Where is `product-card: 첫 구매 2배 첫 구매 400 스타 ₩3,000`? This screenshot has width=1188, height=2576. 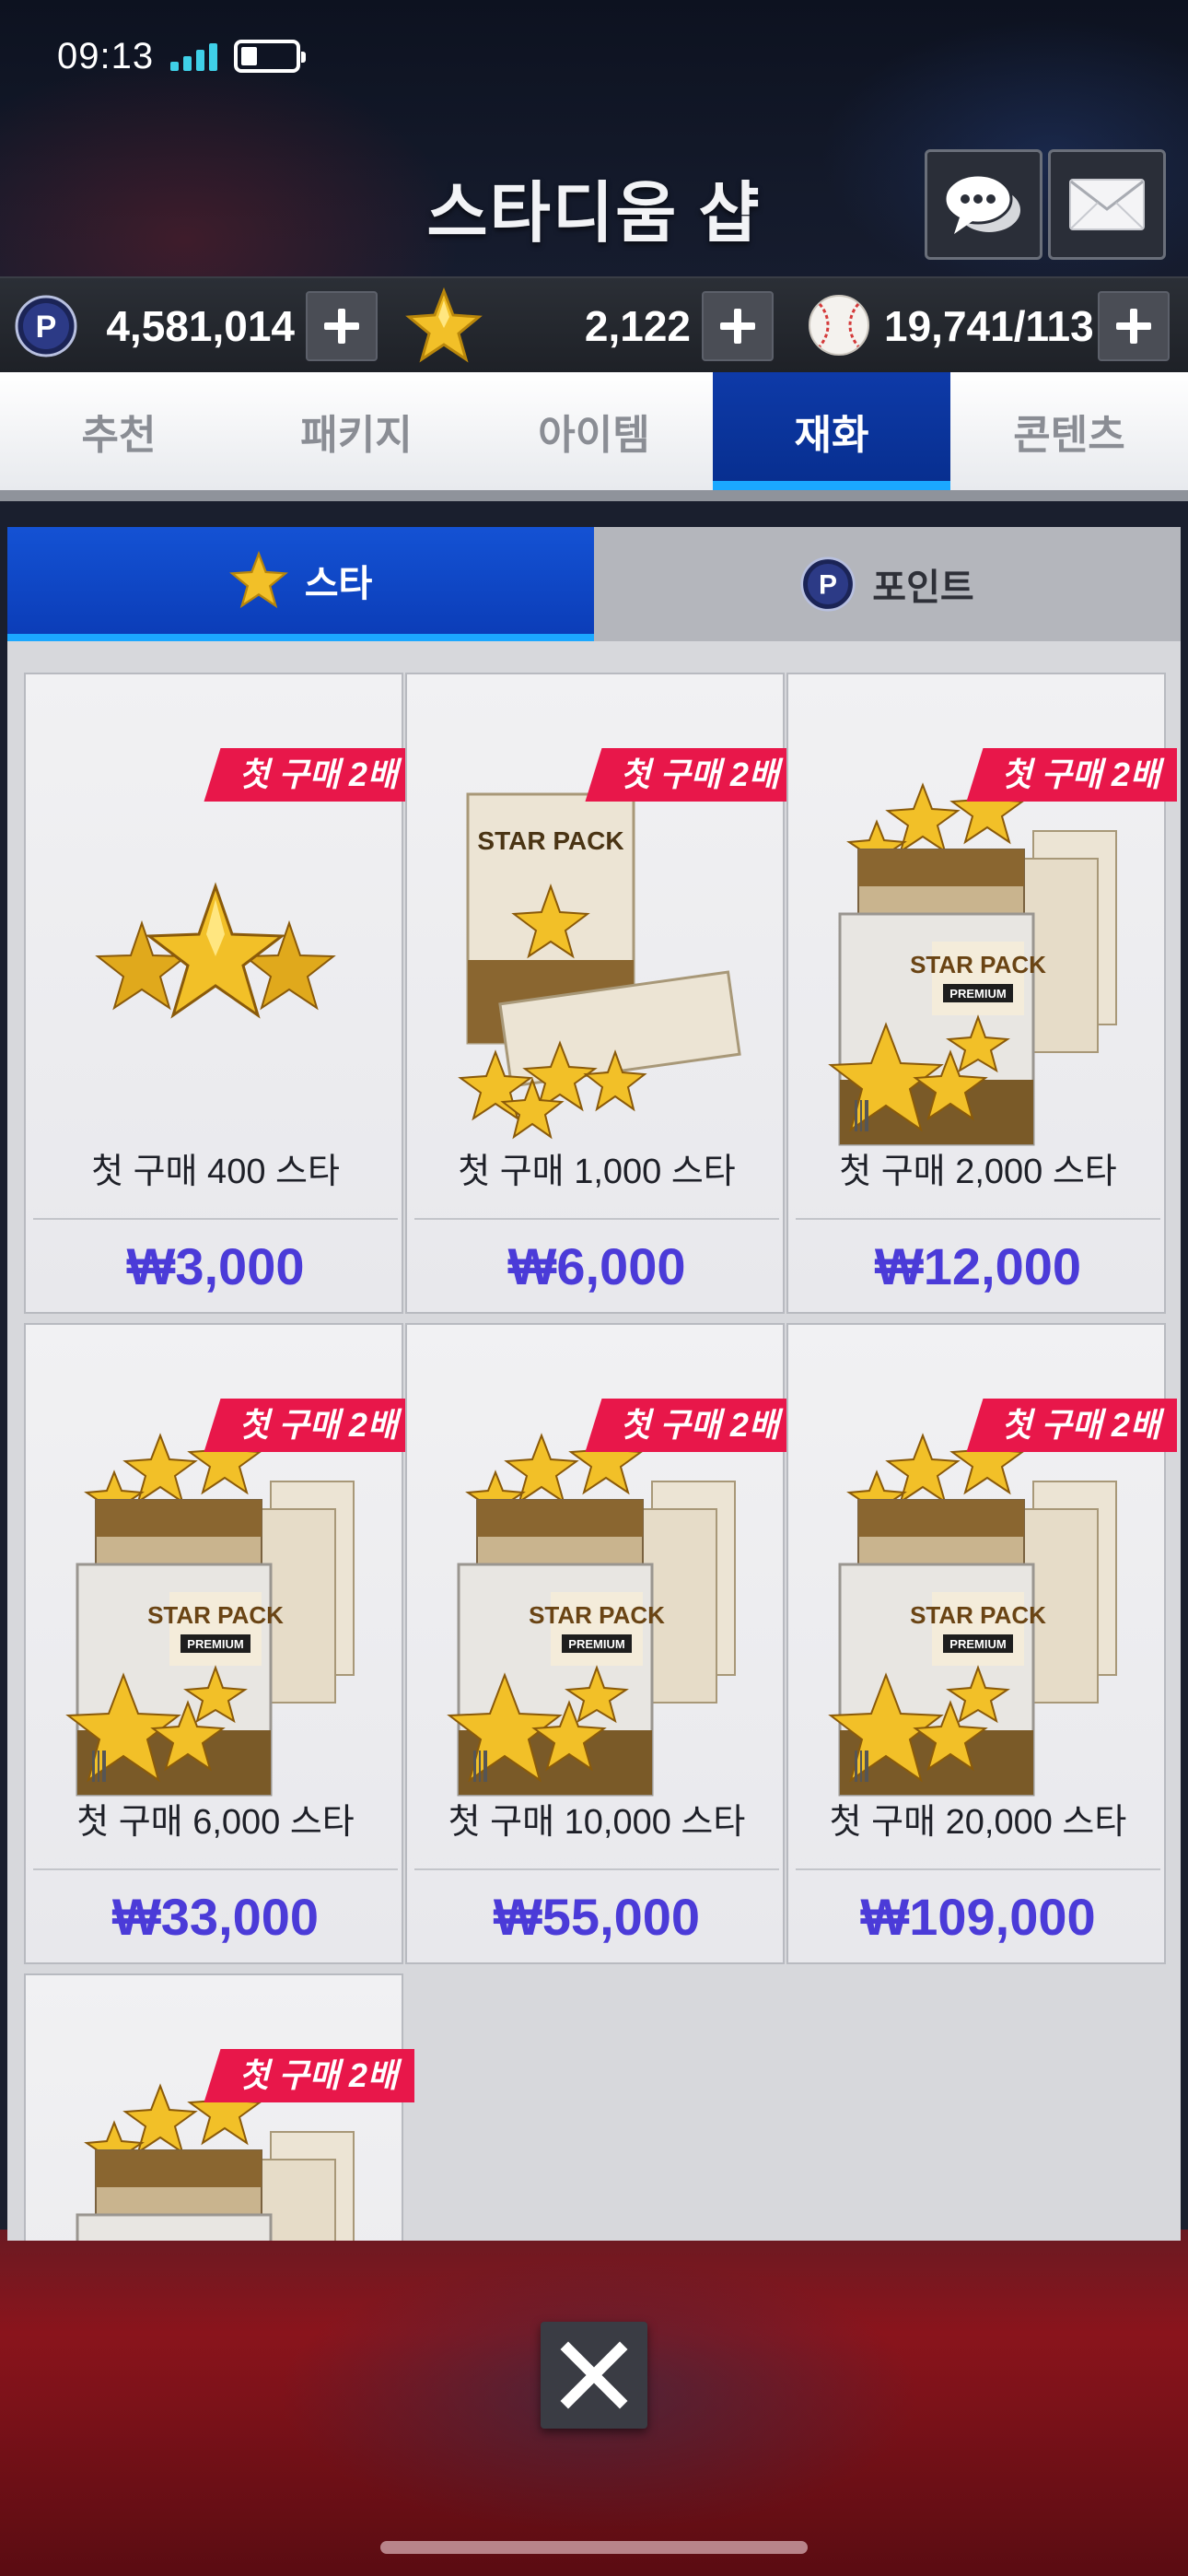 product-card: 첫 구매 2배 첫 구매 400 스타 ₩3,000 is located at coordinates (219, 993).